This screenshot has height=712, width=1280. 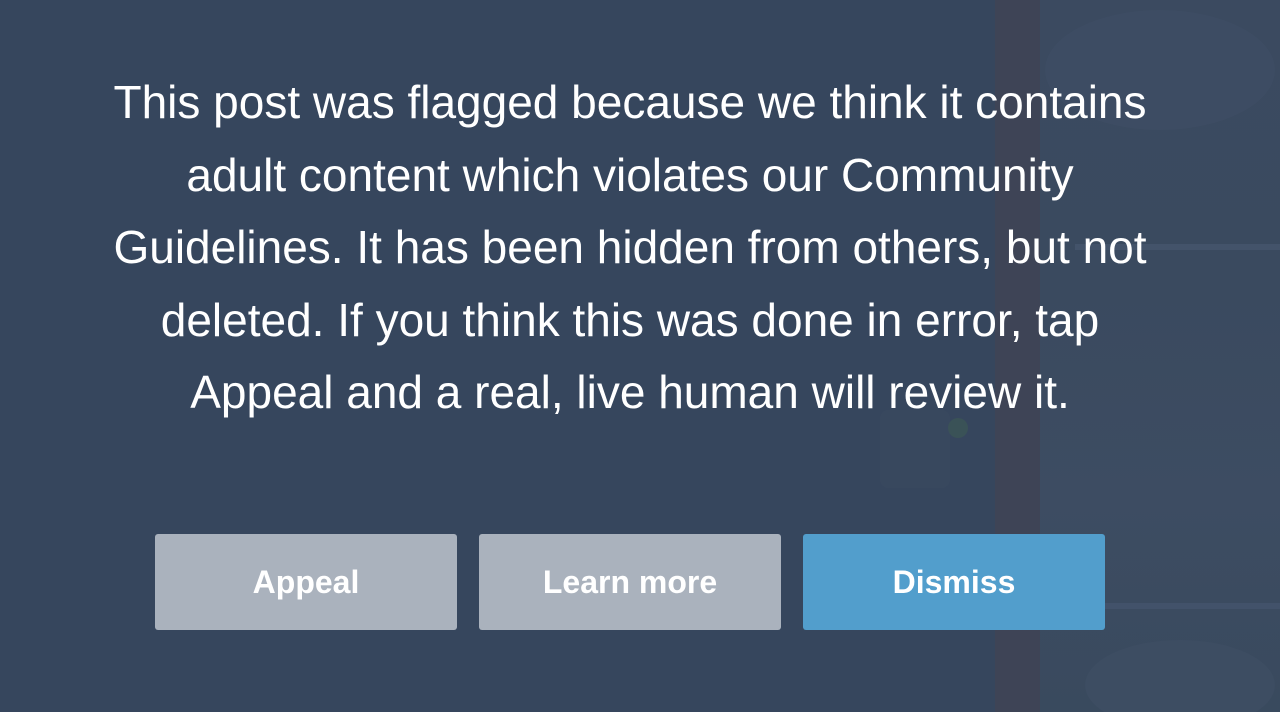 I want to click on appeal-button: Appeal, so click(x=306, y=582).